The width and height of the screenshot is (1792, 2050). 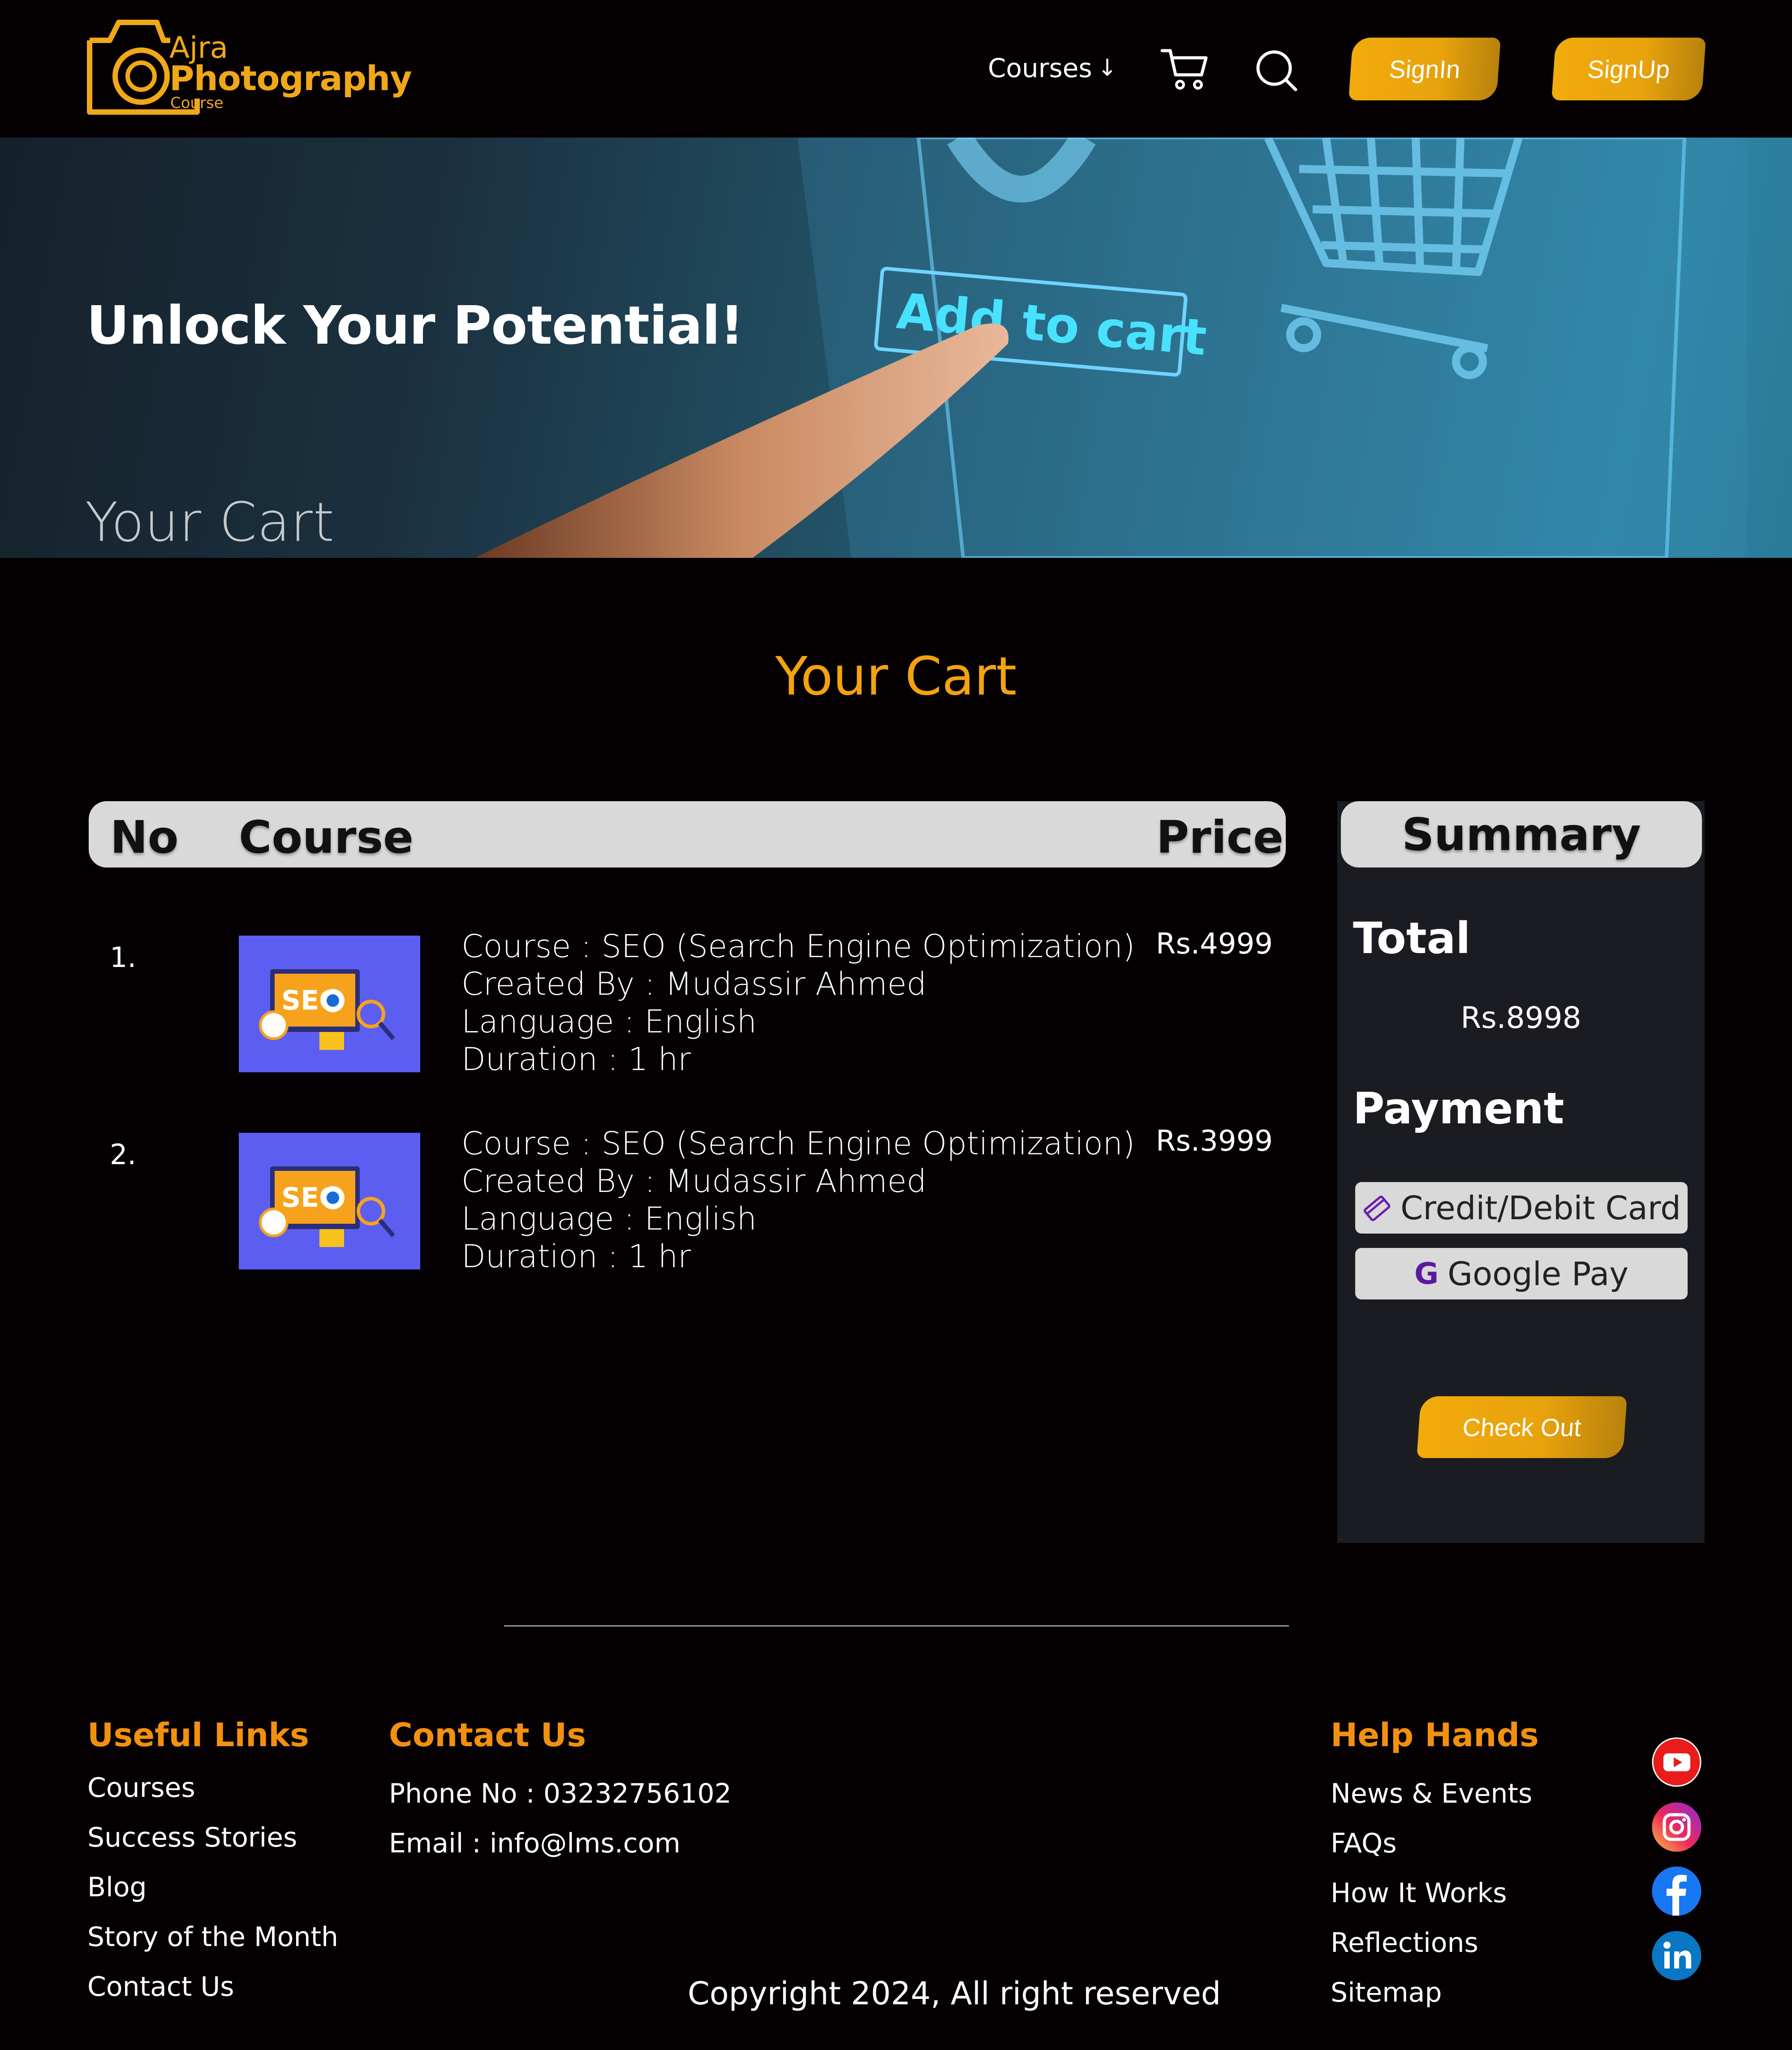 I want to click on cart-table-header: No Course Price, so click(x=687, y=834).